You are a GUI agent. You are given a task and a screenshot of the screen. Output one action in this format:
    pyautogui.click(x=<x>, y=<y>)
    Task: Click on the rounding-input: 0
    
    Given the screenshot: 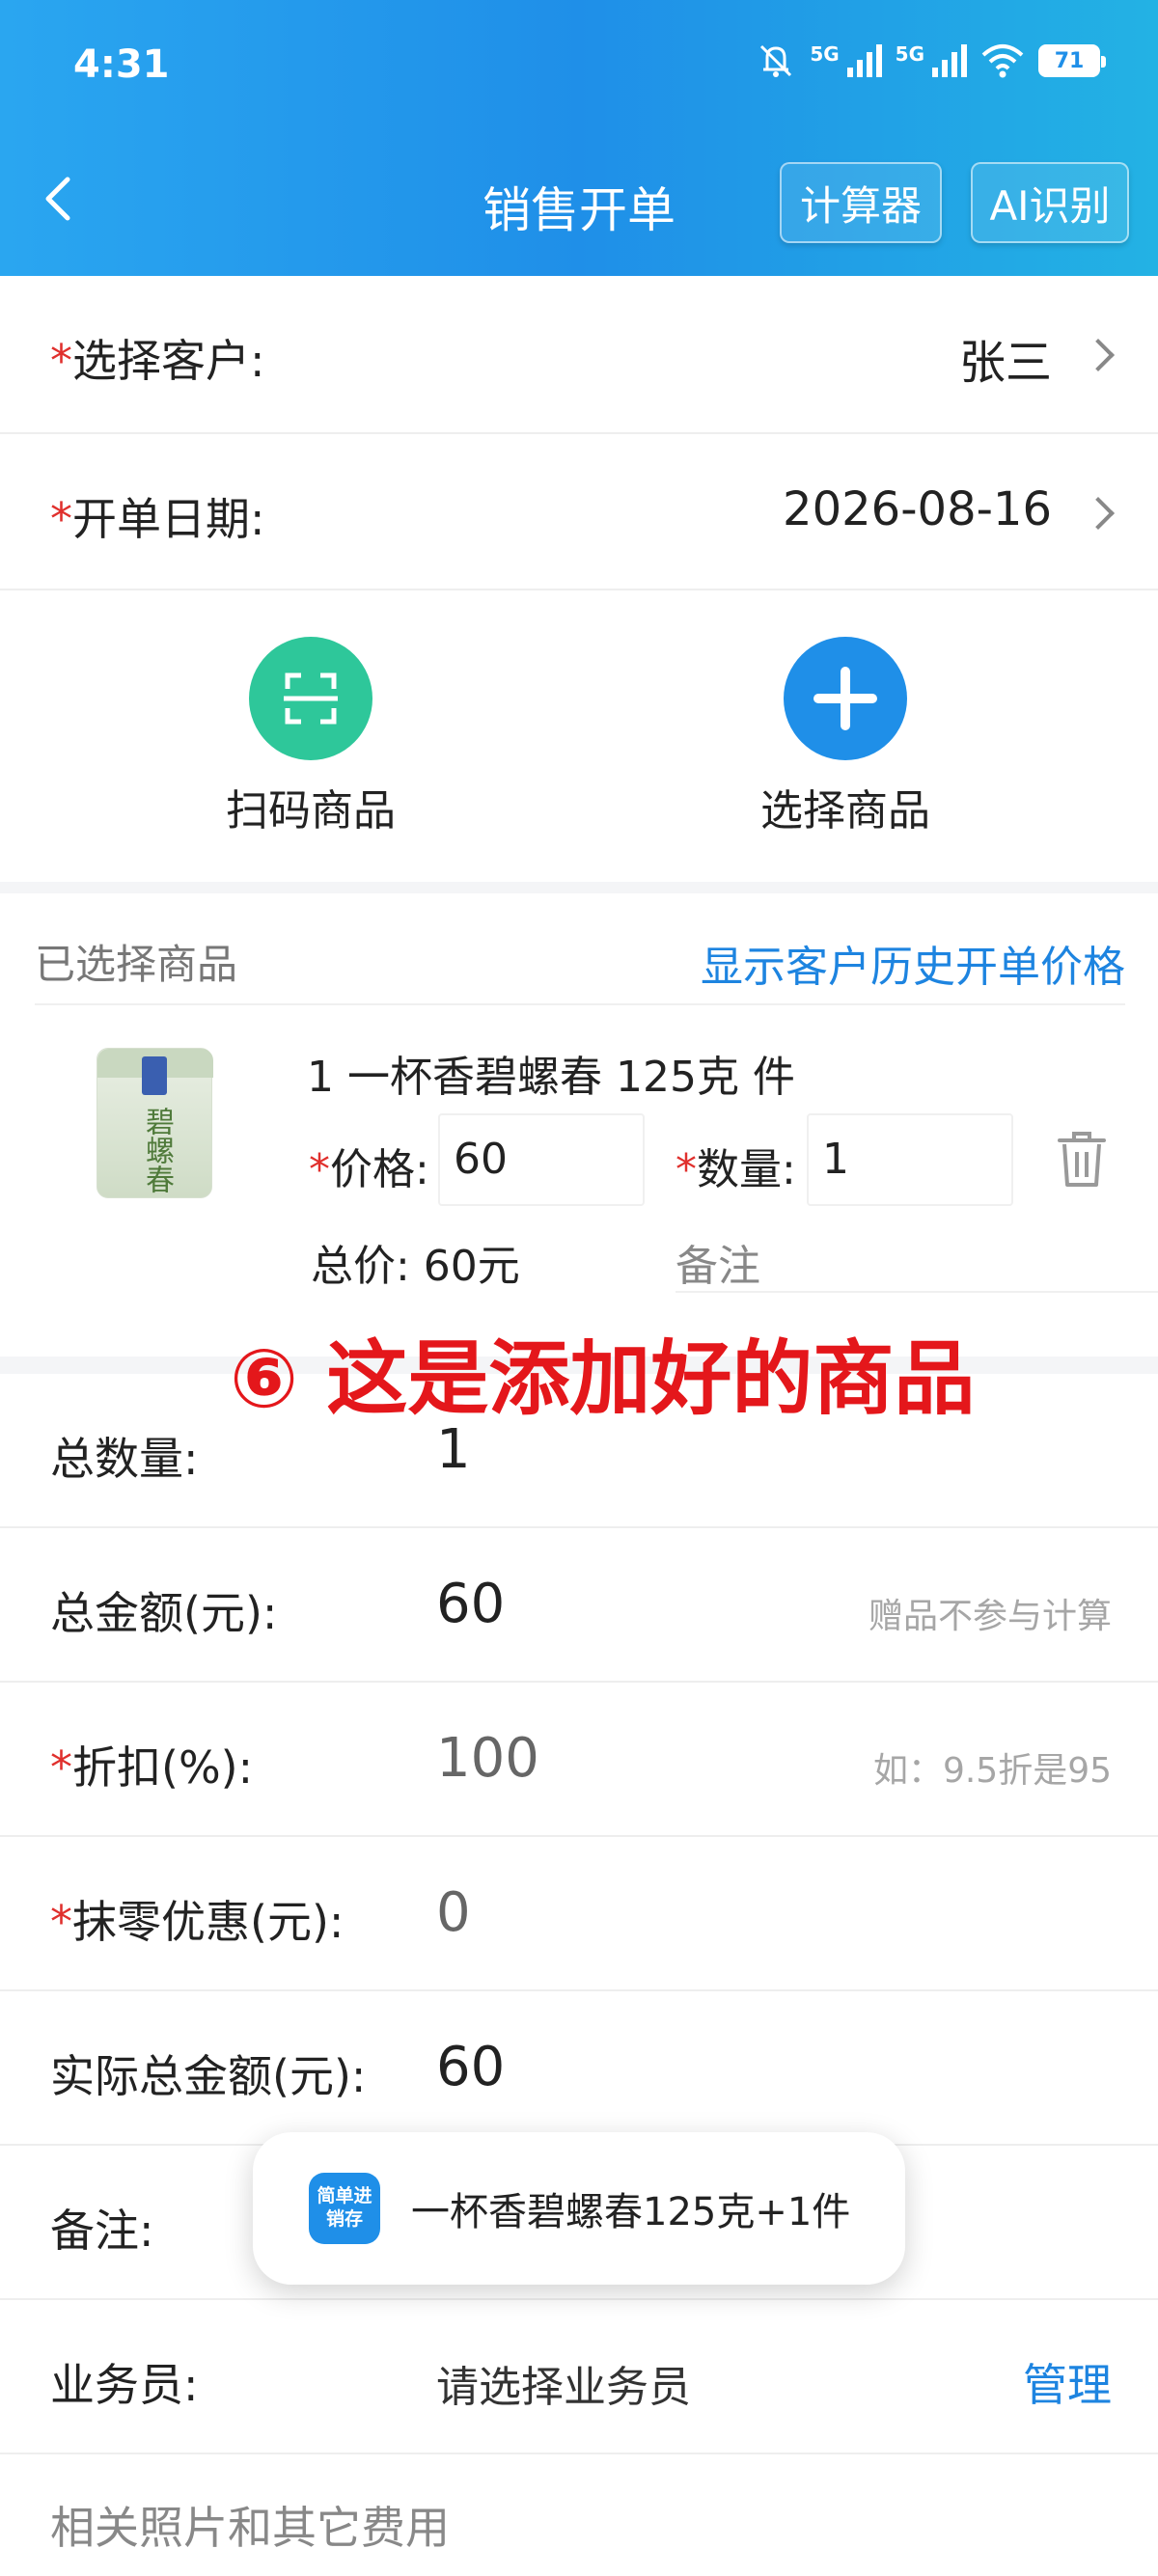 What is the action you would take?
    pyautogui.click(x=453, y=1912)
    